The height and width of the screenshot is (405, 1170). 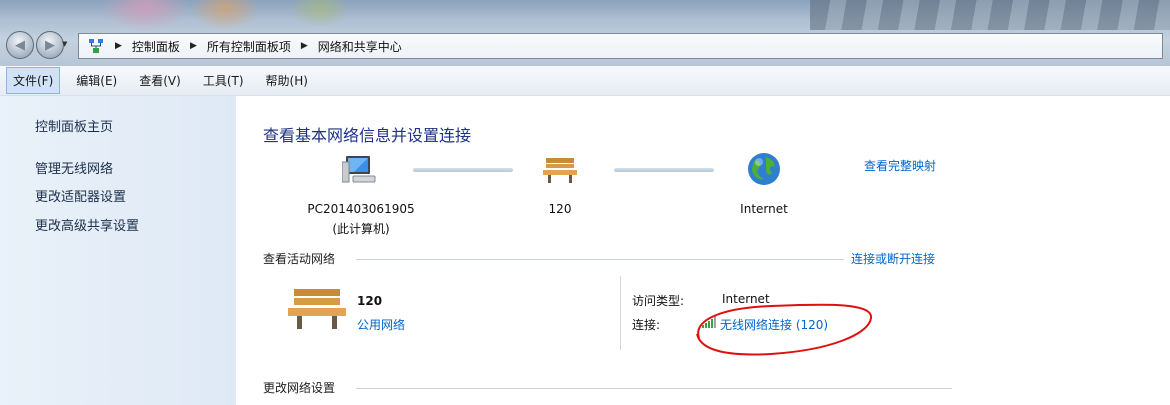 What do you see at coordinates (160, 80) in the screenshot?
I see `menu-view: 查看(V)` at bounding box center [160, 80].